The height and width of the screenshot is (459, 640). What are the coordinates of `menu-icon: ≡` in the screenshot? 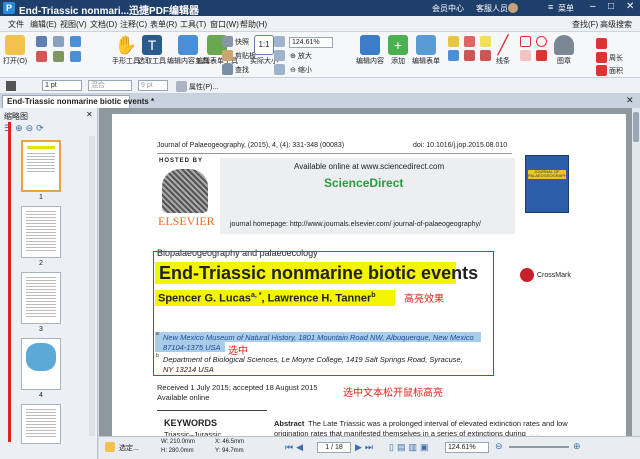 It's located at (550, 7).